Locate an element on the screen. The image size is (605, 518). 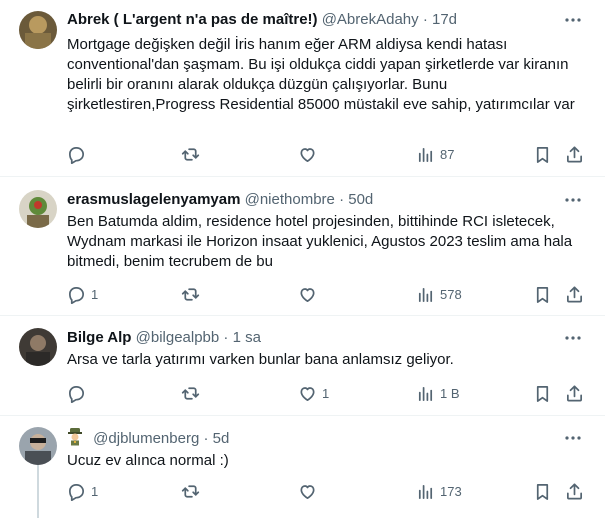
tweet-time: 17d is located at coordinates (444, 19).